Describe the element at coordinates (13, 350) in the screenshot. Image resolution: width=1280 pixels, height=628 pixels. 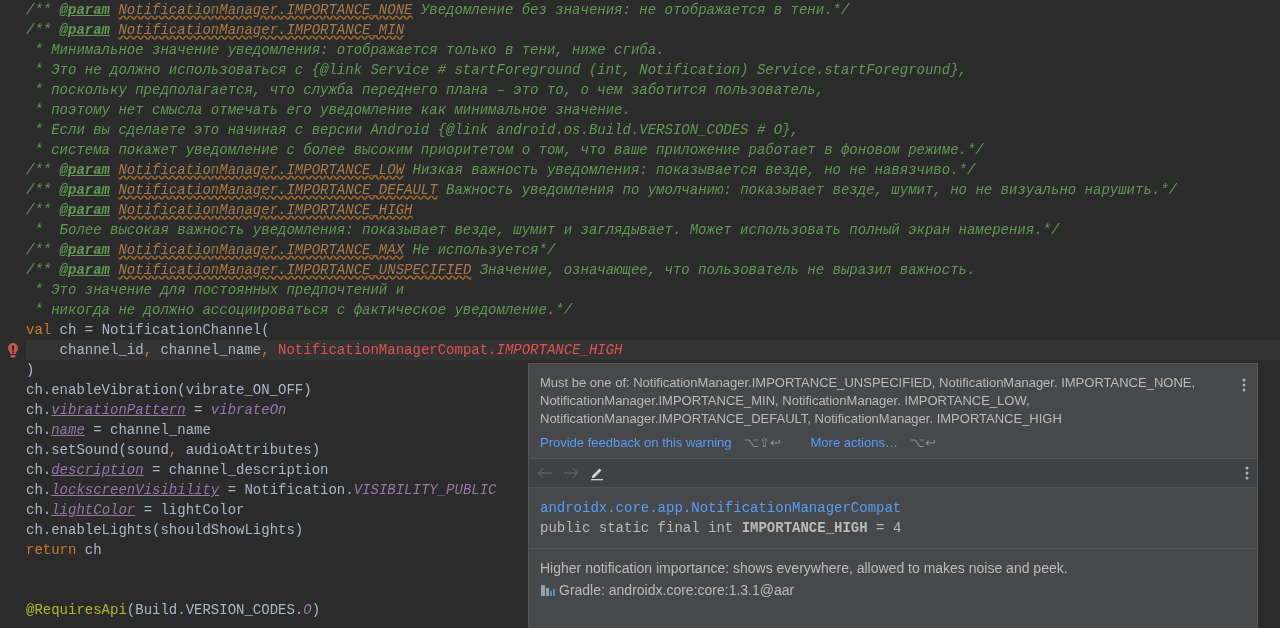
I see `error-icon` at that location.